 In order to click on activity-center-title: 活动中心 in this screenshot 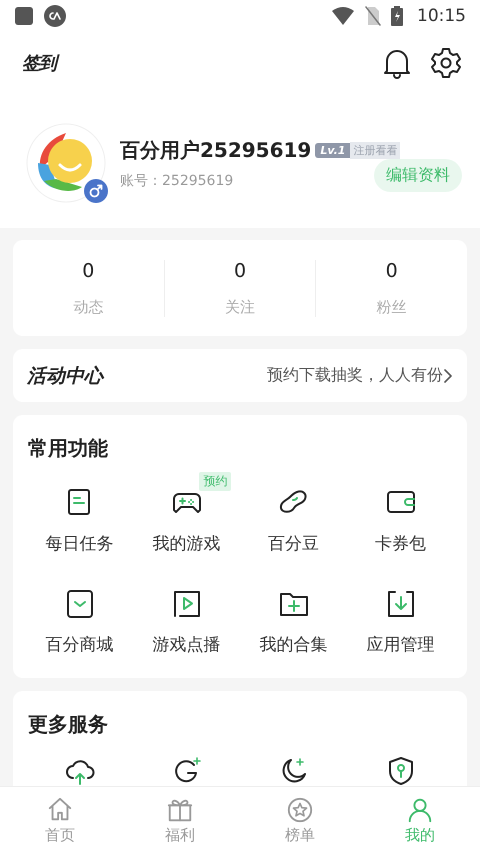, I will do `click(65, 376)`.